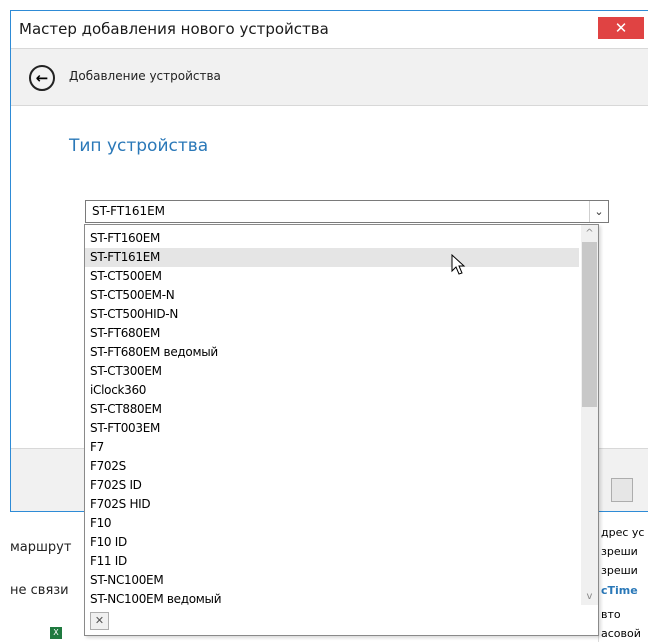 The width and height of the screenshot is (648, 642). Describe the element at coordinates (332, 276) in the screenshot. I see `dropdown-option: ST-CT500EM` at that location.